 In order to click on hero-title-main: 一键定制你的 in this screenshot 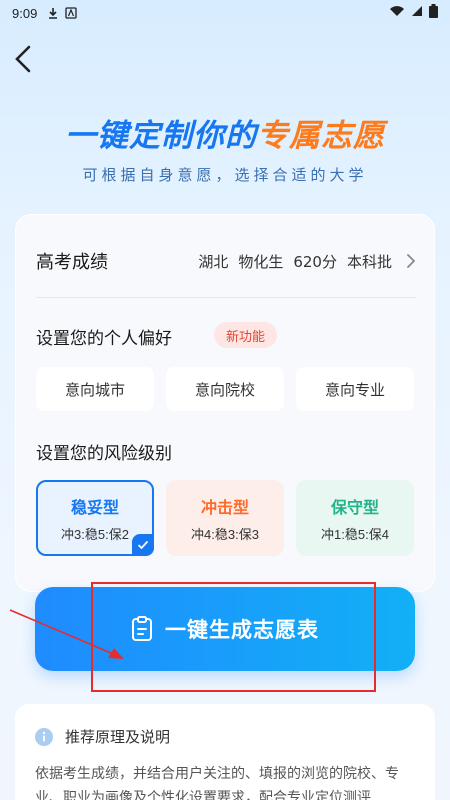, I will do `click(161, 136)`.